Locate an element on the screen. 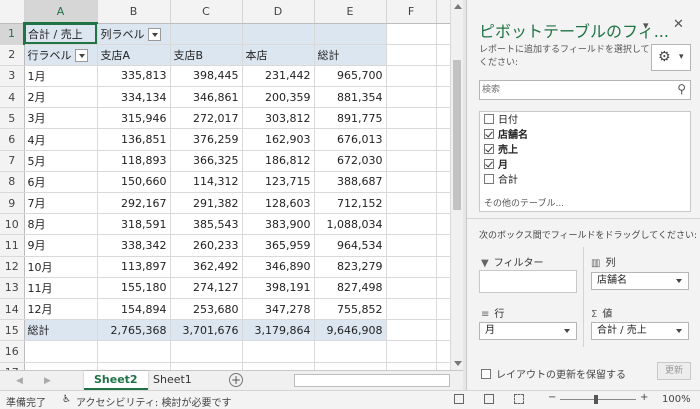 The height and width of the screenshot is (409, 700). row-header: 1 is located at coordinates (12, 34).